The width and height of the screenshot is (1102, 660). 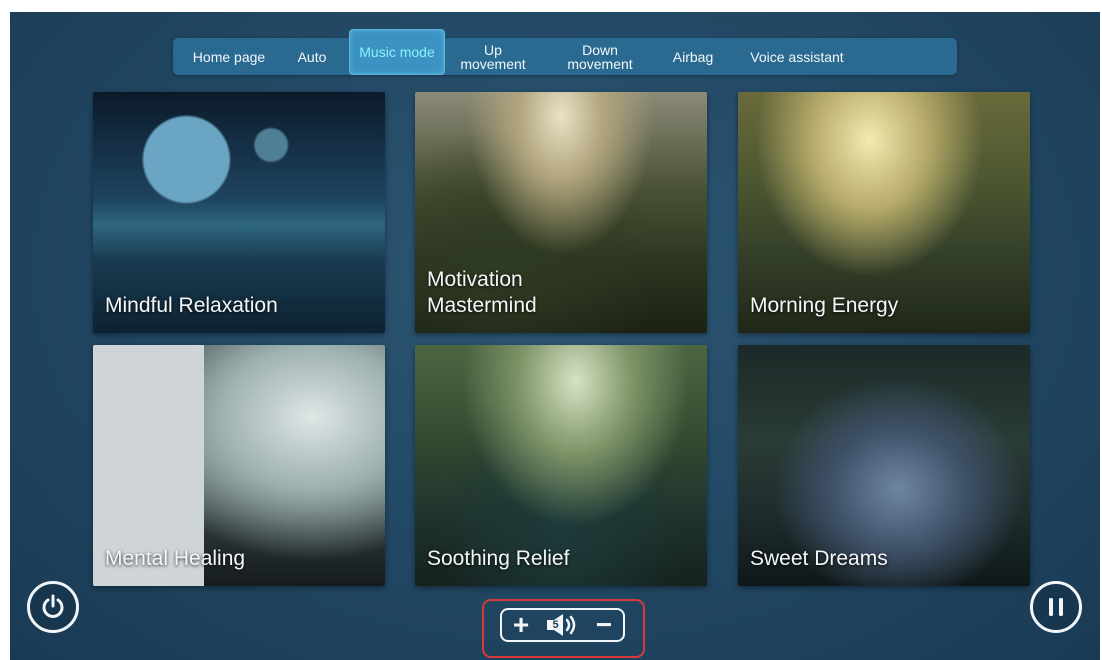 I want to click on power-button, so click(x=53, y=607).